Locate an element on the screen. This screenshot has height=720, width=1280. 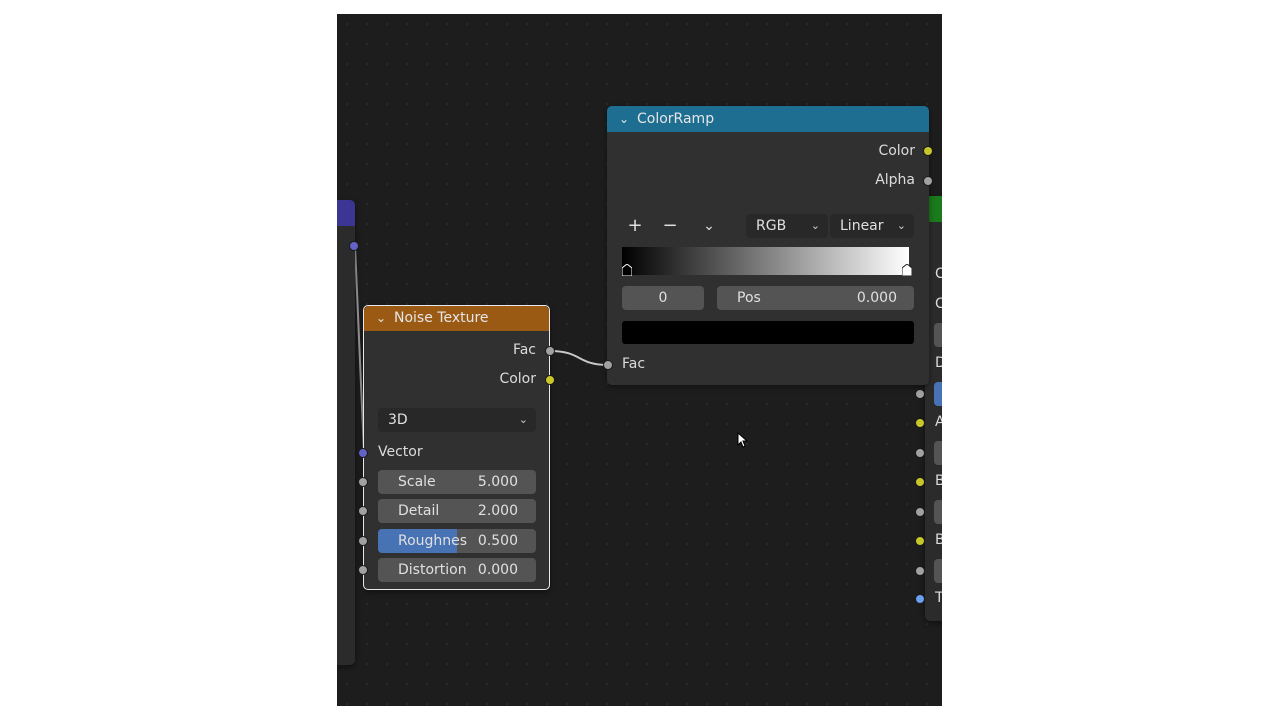
noise-texture-header: ⌄ Noise Texture is located at coordinates (456, 318).